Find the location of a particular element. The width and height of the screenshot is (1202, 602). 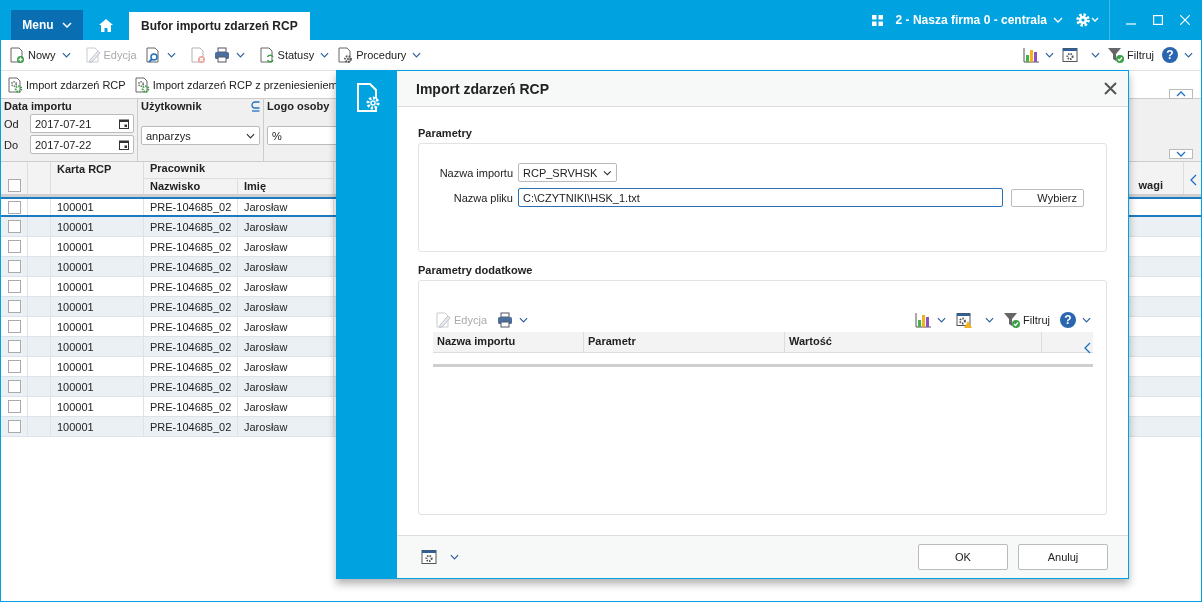

close-icon is located at coordinates (1110, 88).